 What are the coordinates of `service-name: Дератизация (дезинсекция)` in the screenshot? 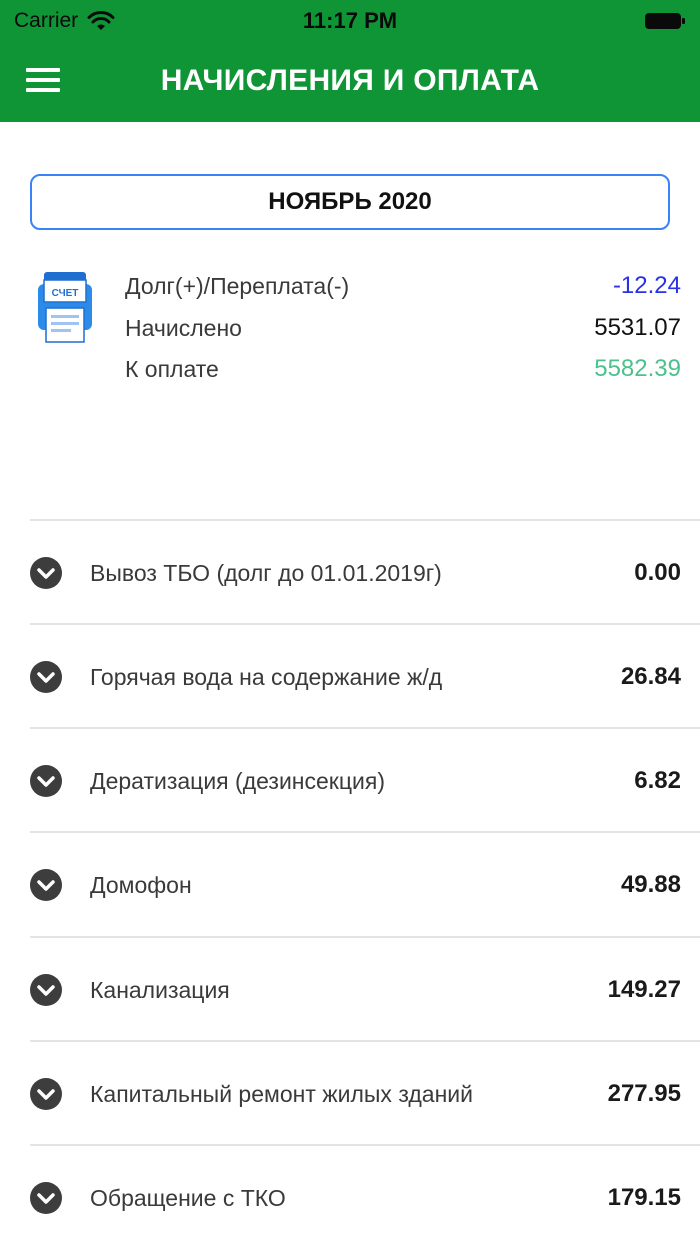 It's located at (237, 780).